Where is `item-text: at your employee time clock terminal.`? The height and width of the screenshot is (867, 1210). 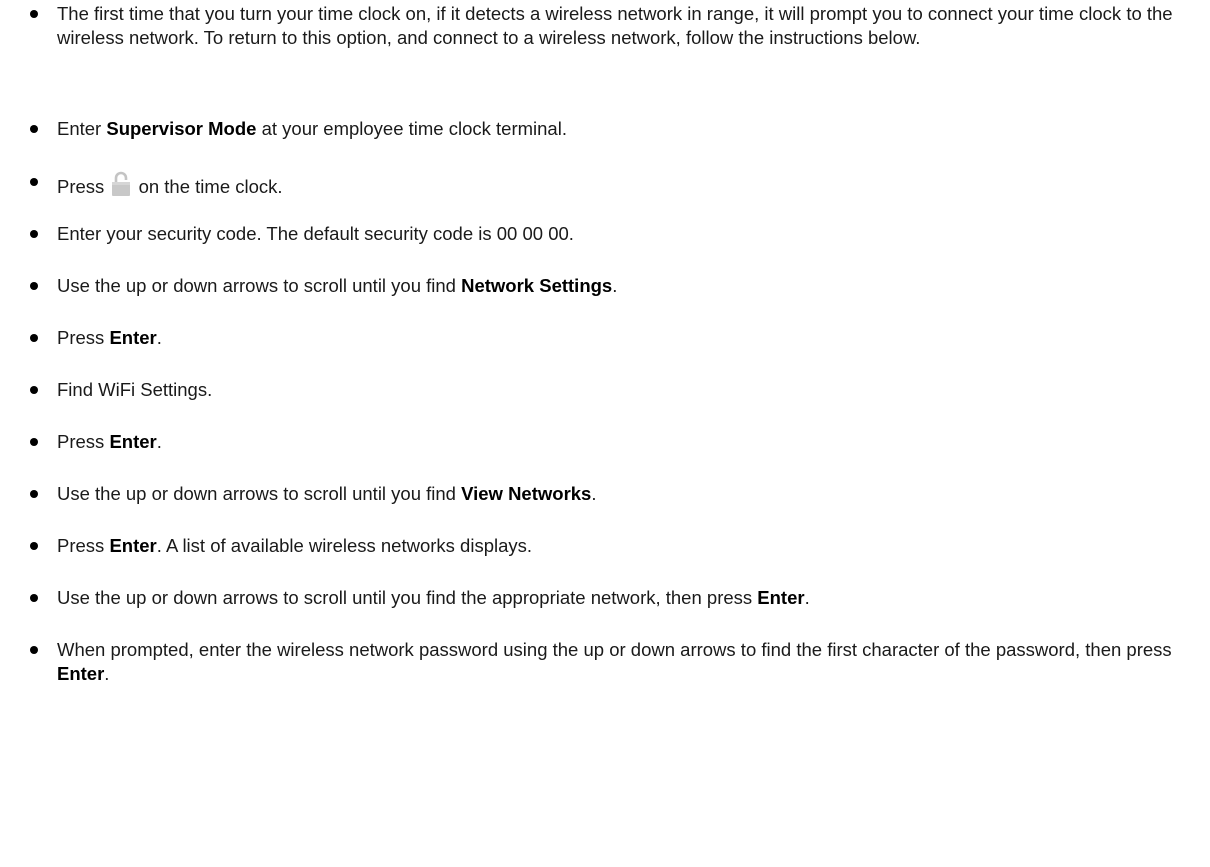 item-text: at your employee time clock terminal. is located at coordinates (411, 128).